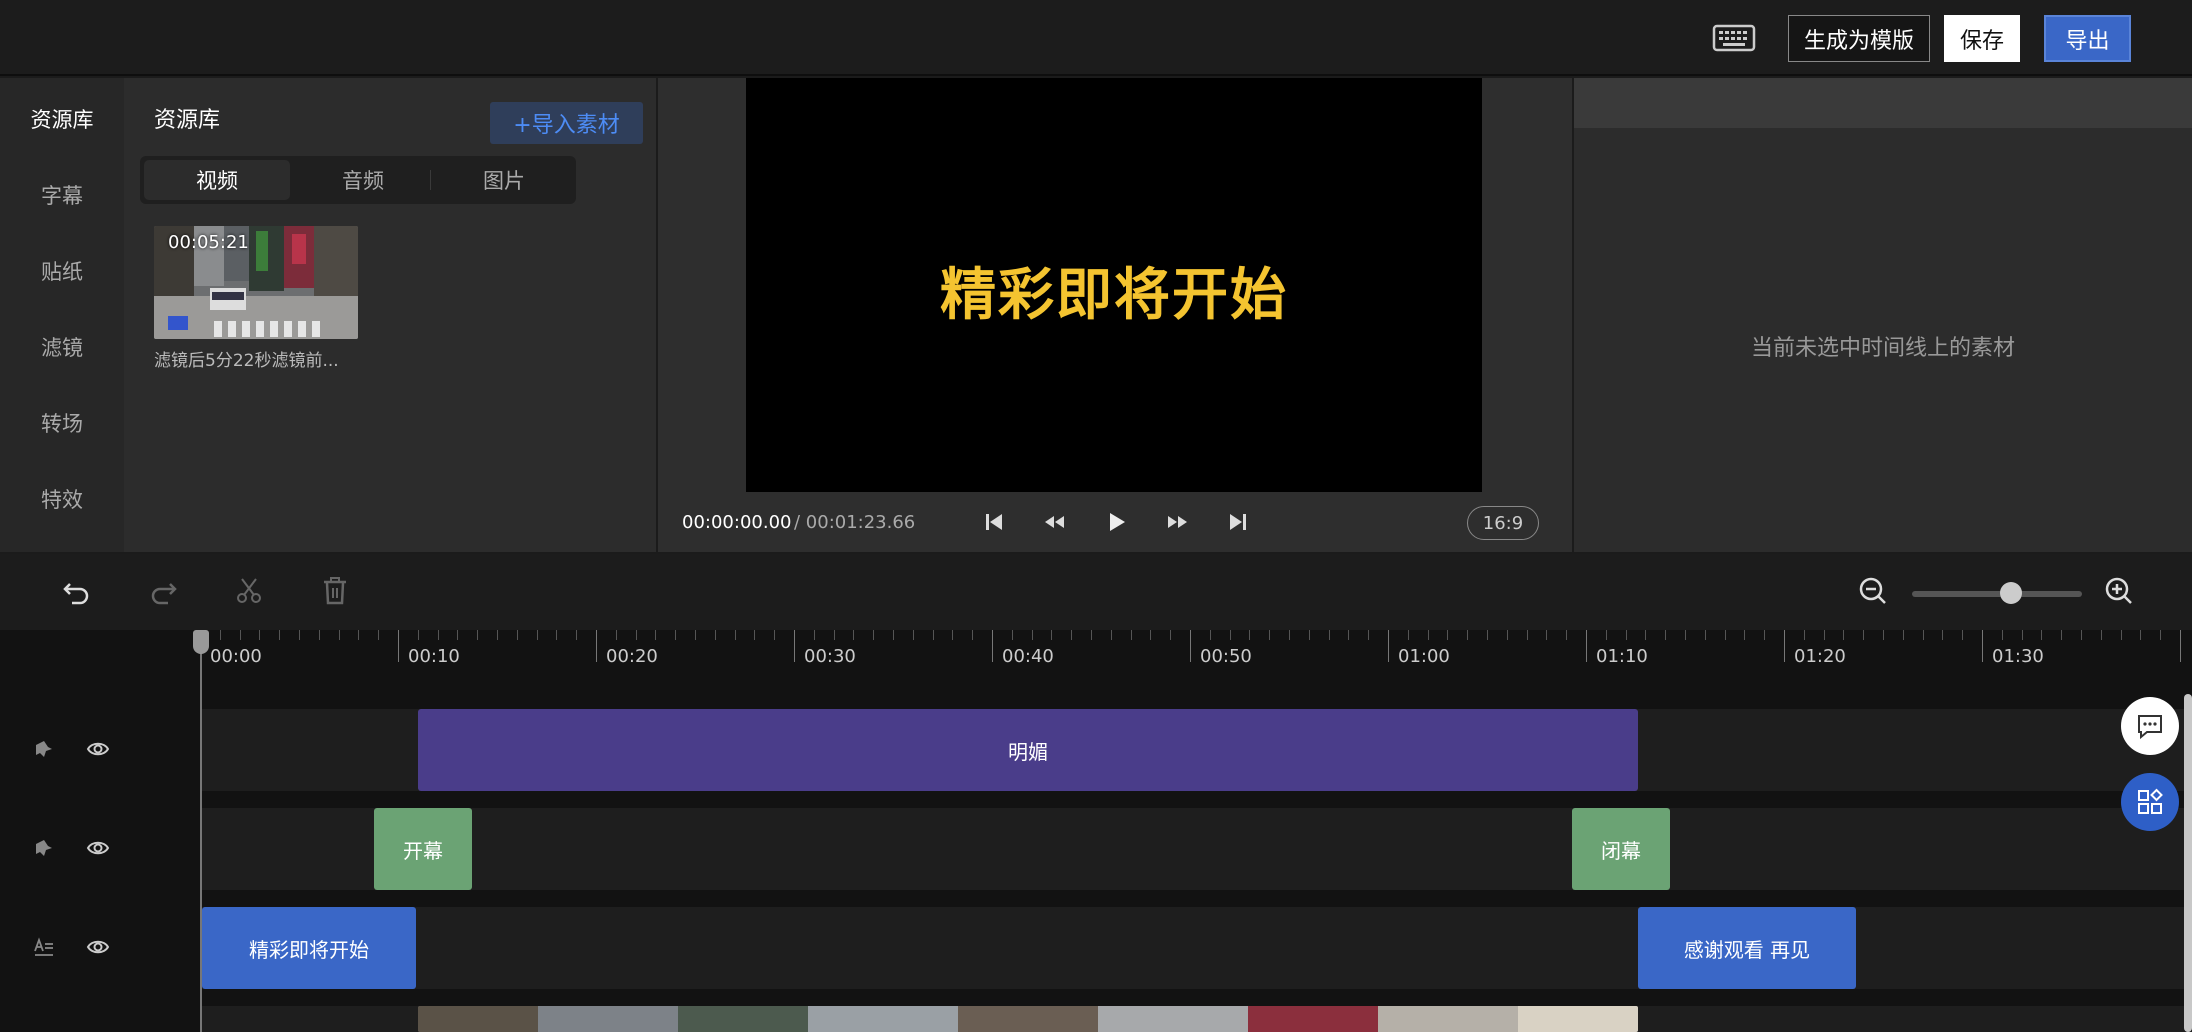 The image size is (2192, 1032). I want to click on import-media-button: +导入素材, so click(566, 123).